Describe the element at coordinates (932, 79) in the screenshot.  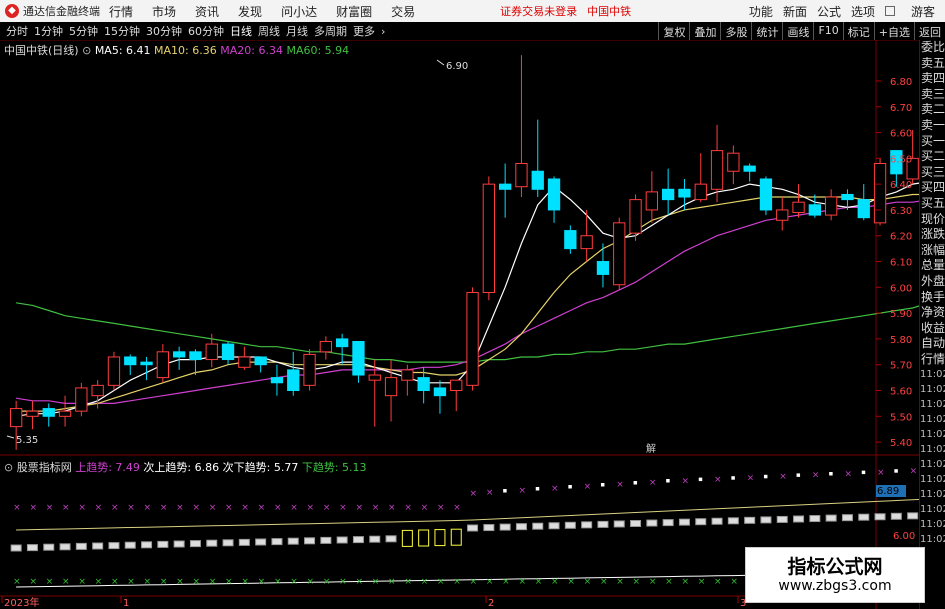
I see `side-panel-item: 卖四` at that location.